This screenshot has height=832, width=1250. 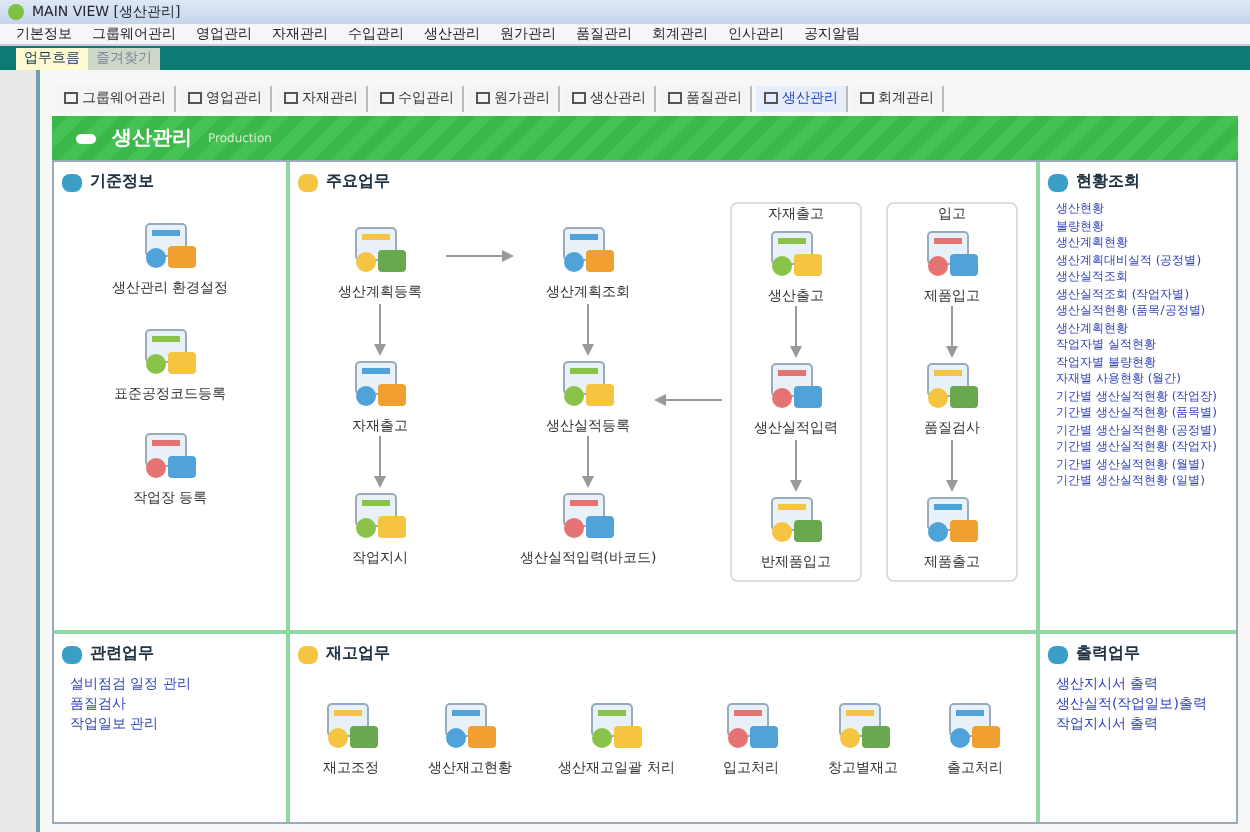 What do you see at coordinates (358, 654) in the screenshot?
I see `panel-title: 재고업무` at bounding box center [358, 654].